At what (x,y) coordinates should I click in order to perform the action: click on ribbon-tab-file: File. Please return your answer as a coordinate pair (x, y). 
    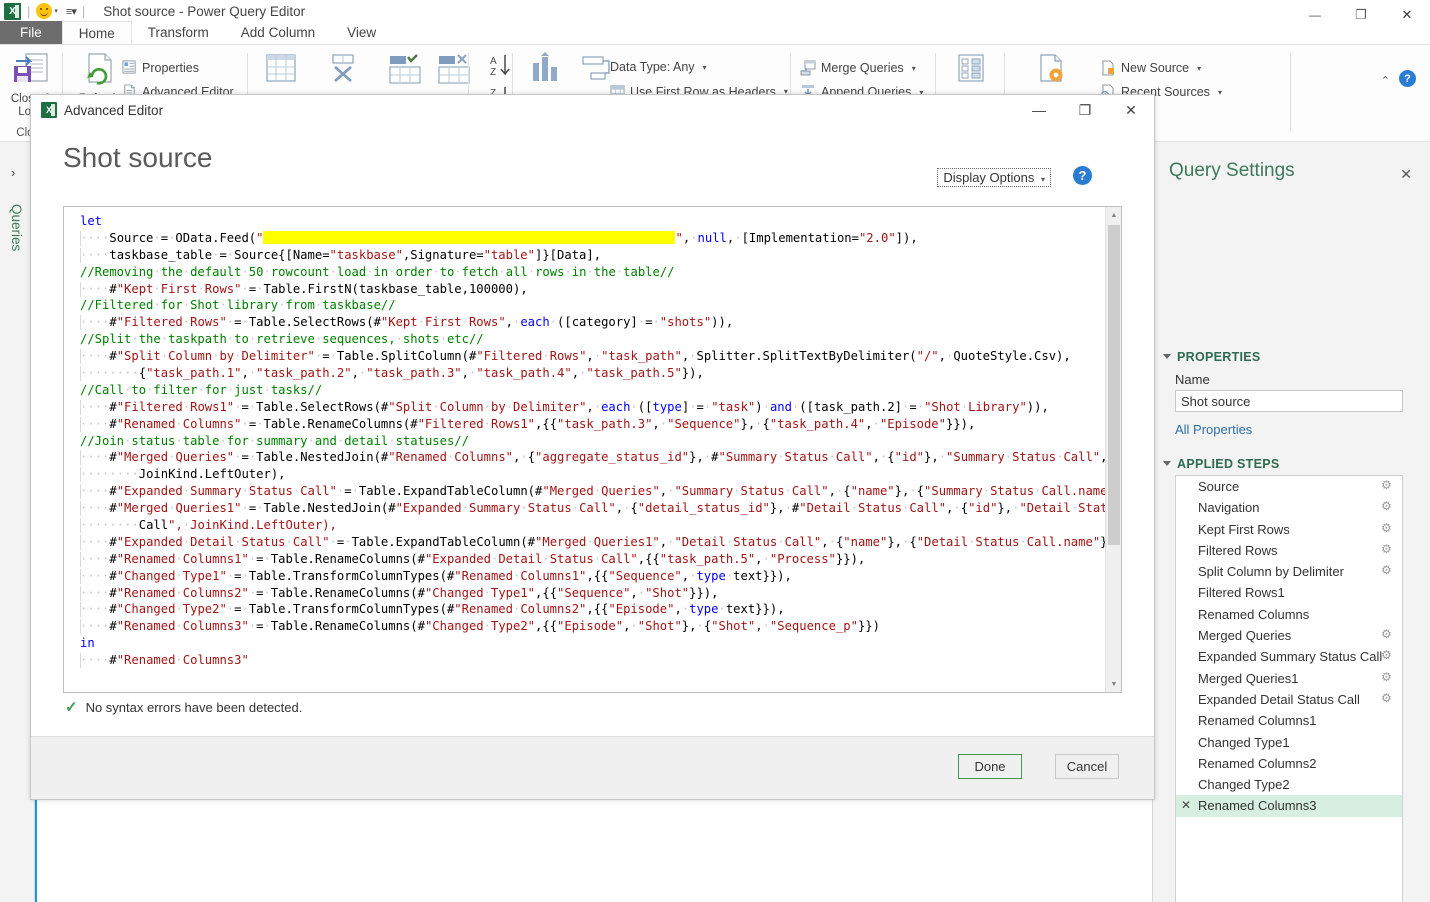
    Looking at the image, I should click on (31, 32).